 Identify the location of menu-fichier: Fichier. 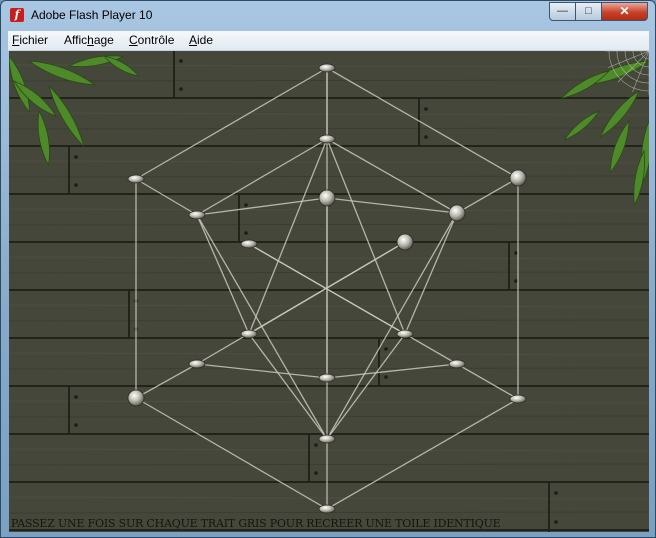
(30, 40).